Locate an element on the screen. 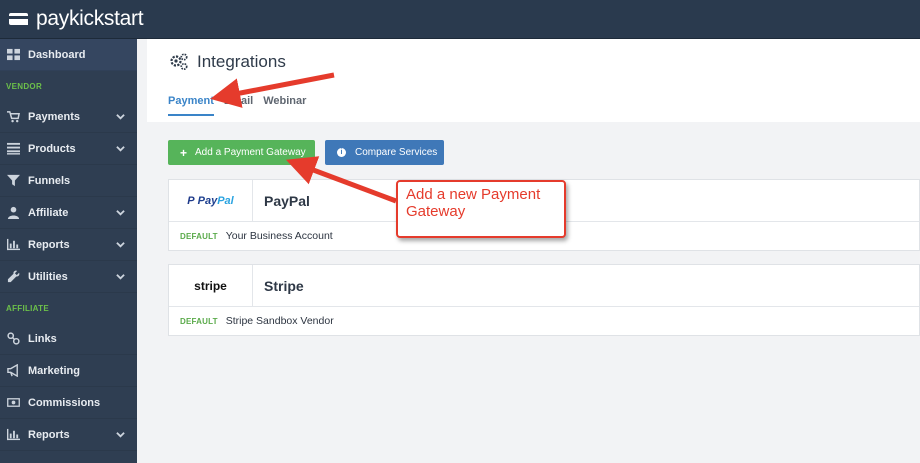 Image resolution: width=920 pixels, height=463 pixels. gateway-name: PayPal is located at coordinates (287, 200).